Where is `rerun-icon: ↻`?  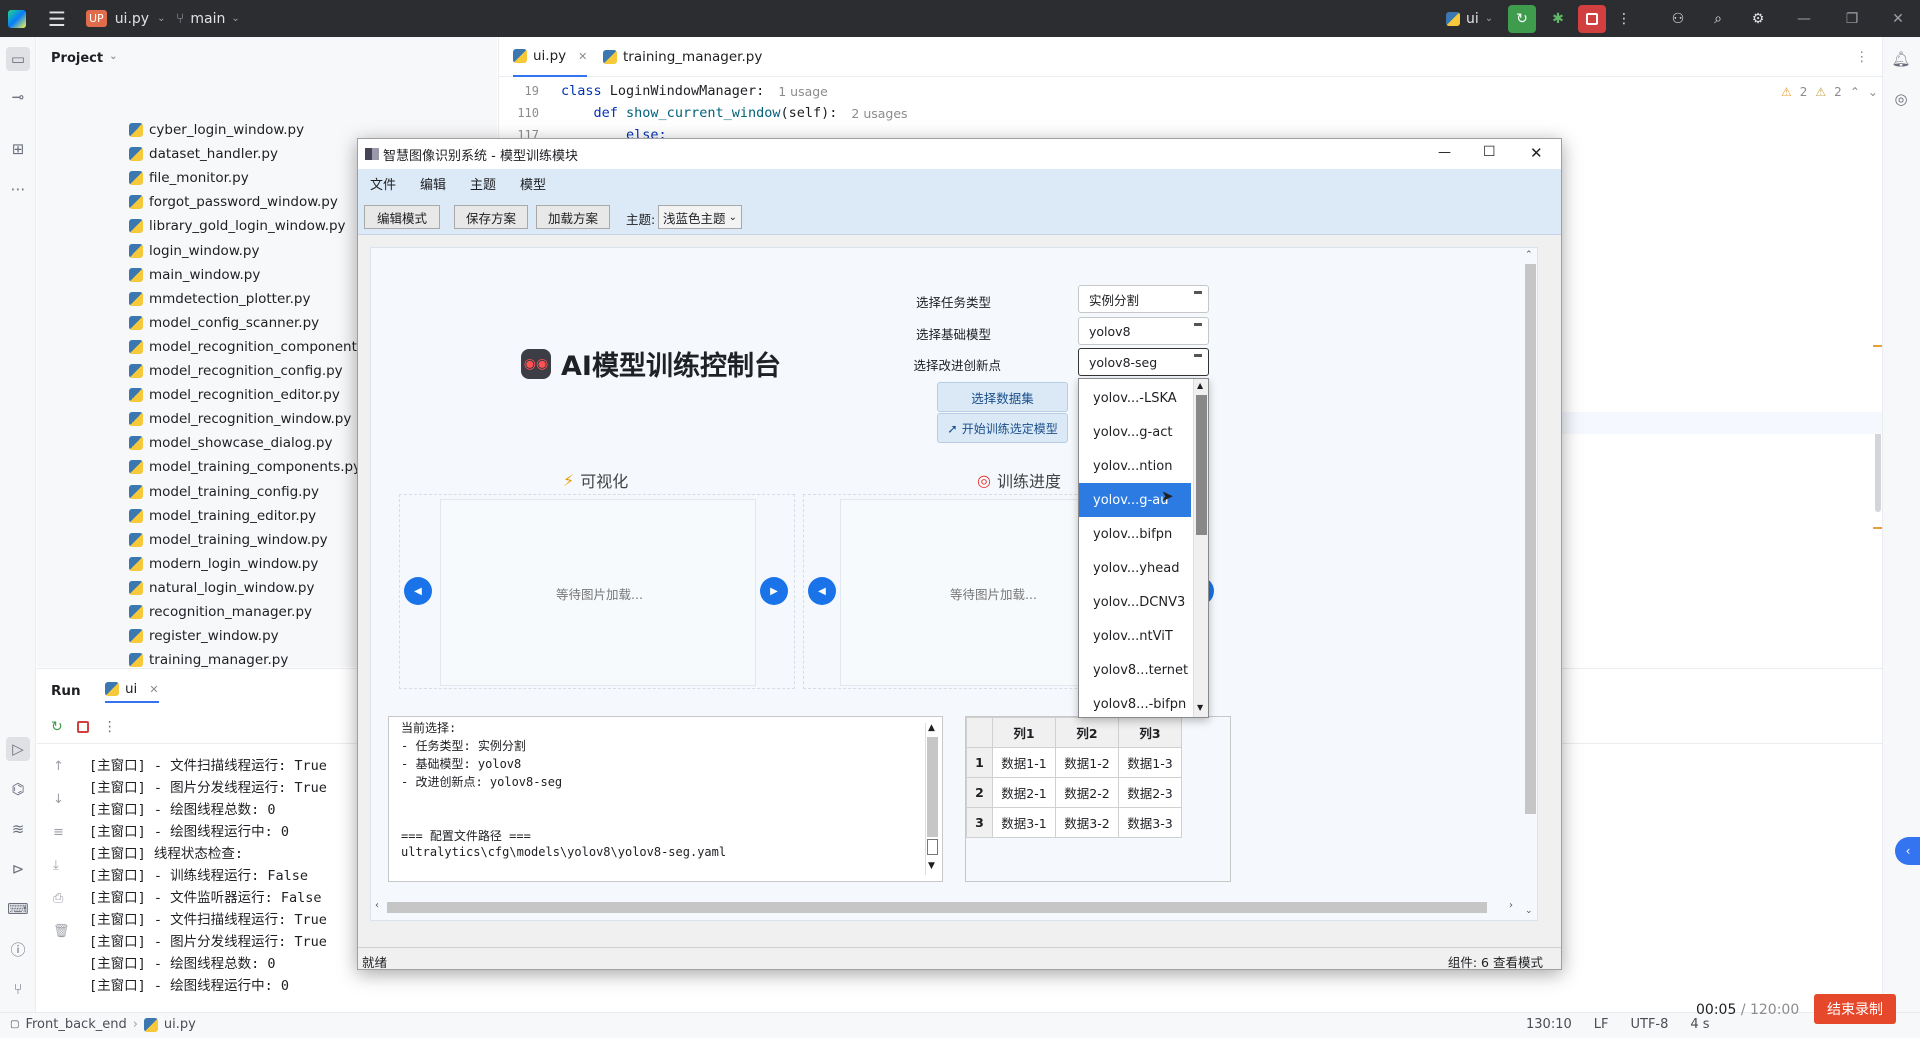
rerun-icon: ↻ is located at coordinates (57, 727).